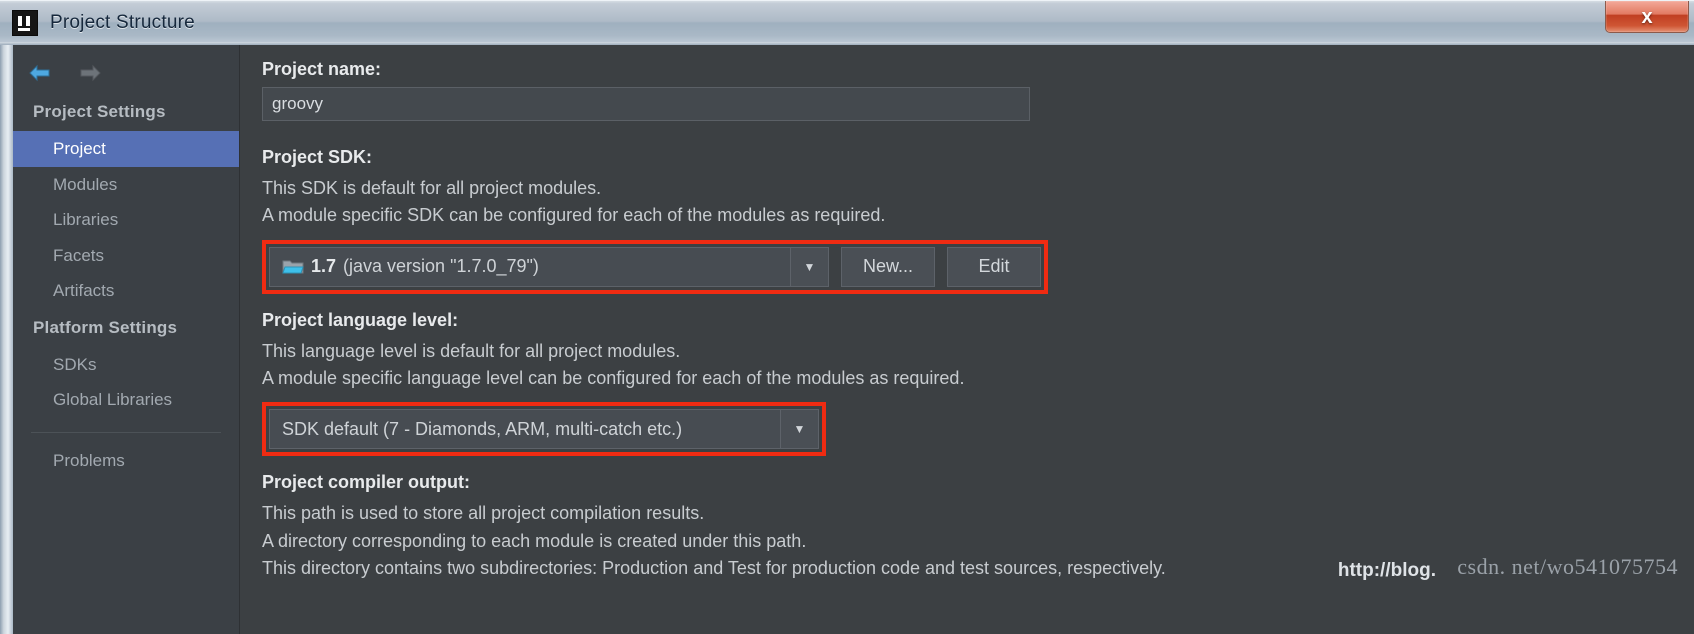 Image resolution: width=1694 pixels, height=634 pixels. What do you see at coordinates (360, 319) in the screenshot?
I see `project-language-level-label: Project language level:` at bounding box center [360, 319].